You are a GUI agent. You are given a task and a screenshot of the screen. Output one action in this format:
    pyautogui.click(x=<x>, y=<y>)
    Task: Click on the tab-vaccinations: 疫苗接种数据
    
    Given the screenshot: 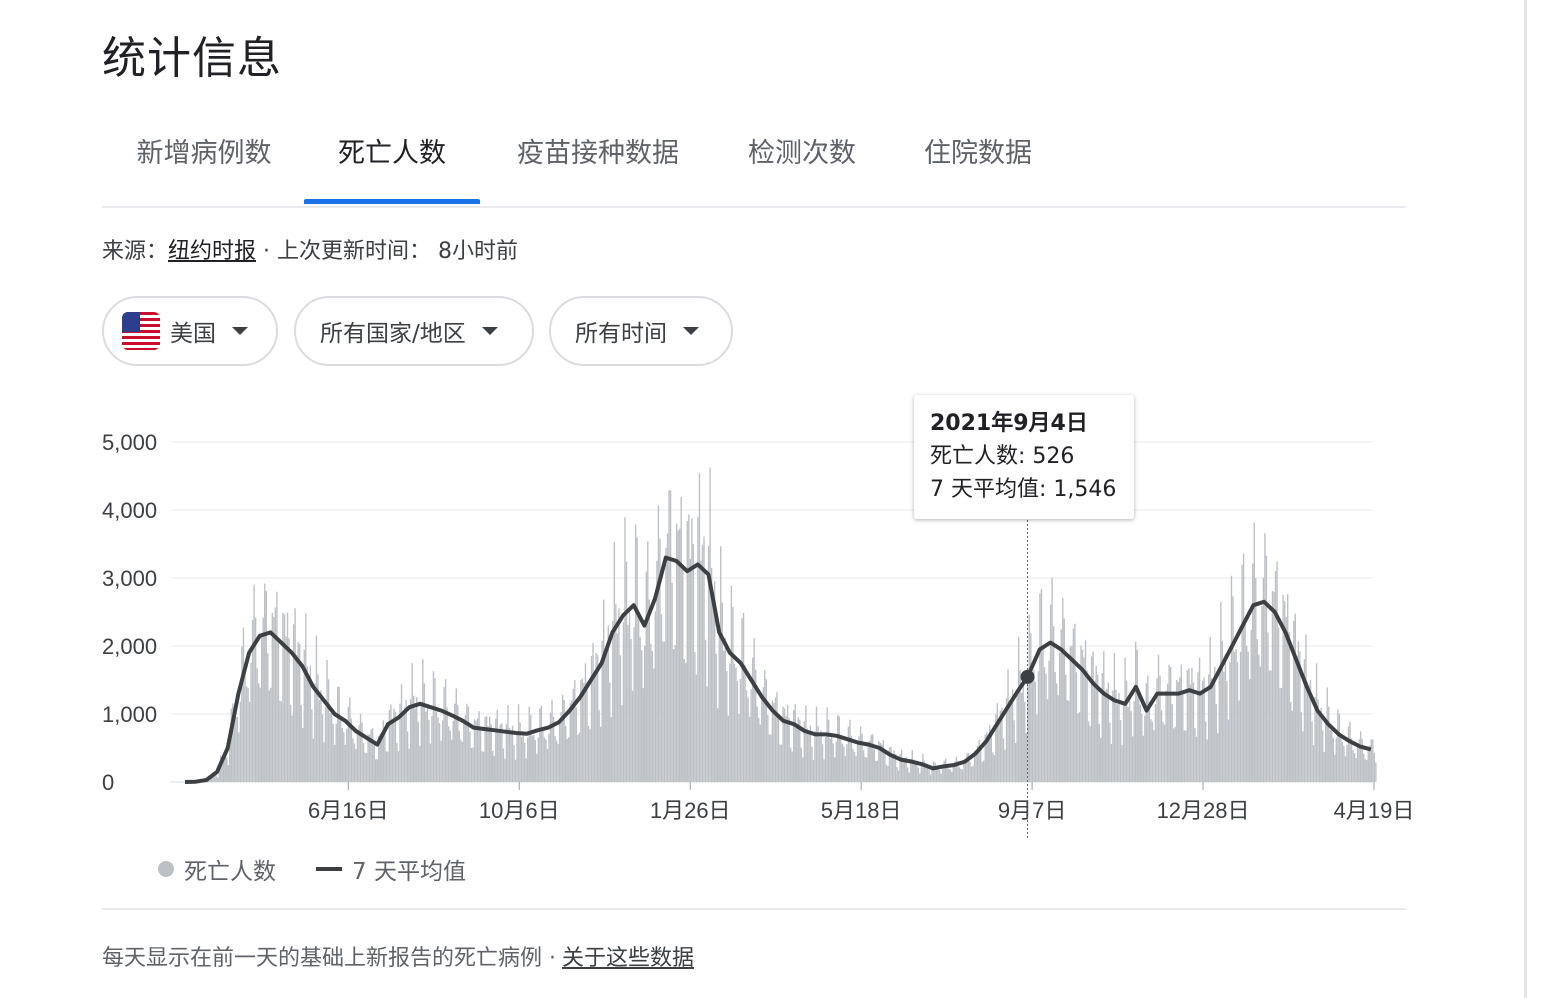 What is the action you would take?
    pyautogui.click(x=598, y=161)
    